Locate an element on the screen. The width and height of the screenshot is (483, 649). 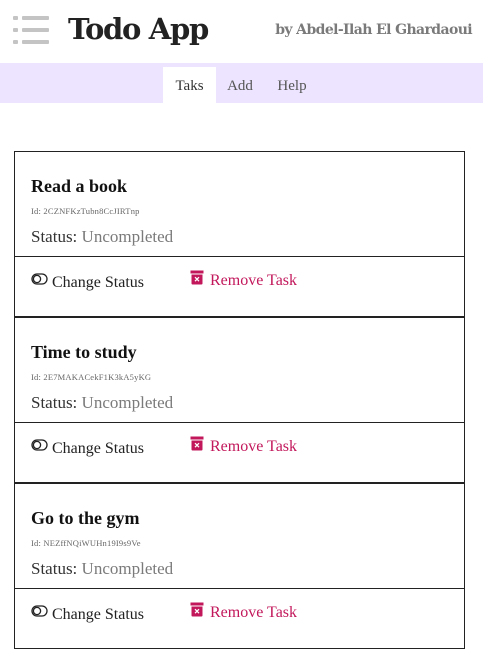
task-id: Id: 2E7MAKACekF1K3kA5yKG is located at coordinates (91, 377).